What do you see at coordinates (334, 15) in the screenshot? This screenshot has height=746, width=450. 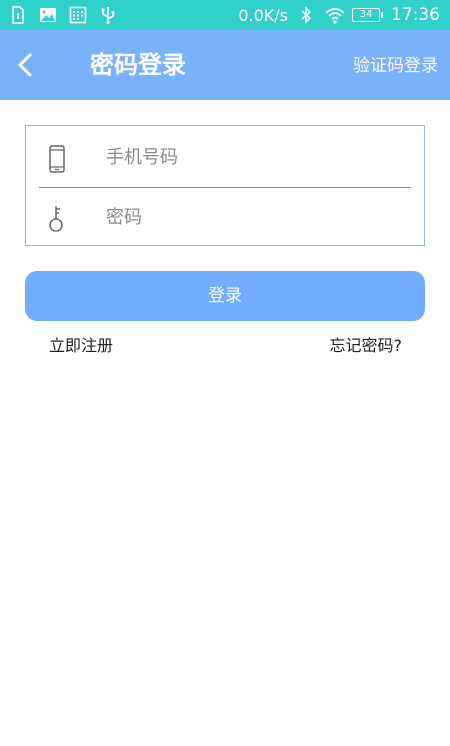 I see `wifi-icon` at bounding box center [334, 15].